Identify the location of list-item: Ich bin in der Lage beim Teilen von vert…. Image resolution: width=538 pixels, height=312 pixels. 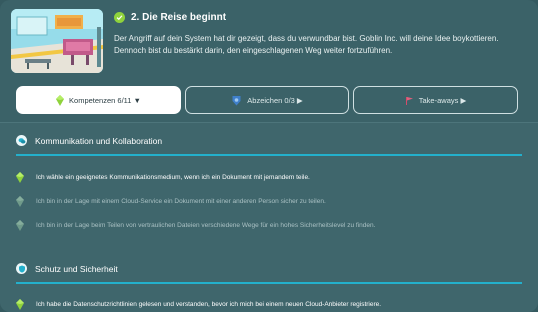
(195, 225).